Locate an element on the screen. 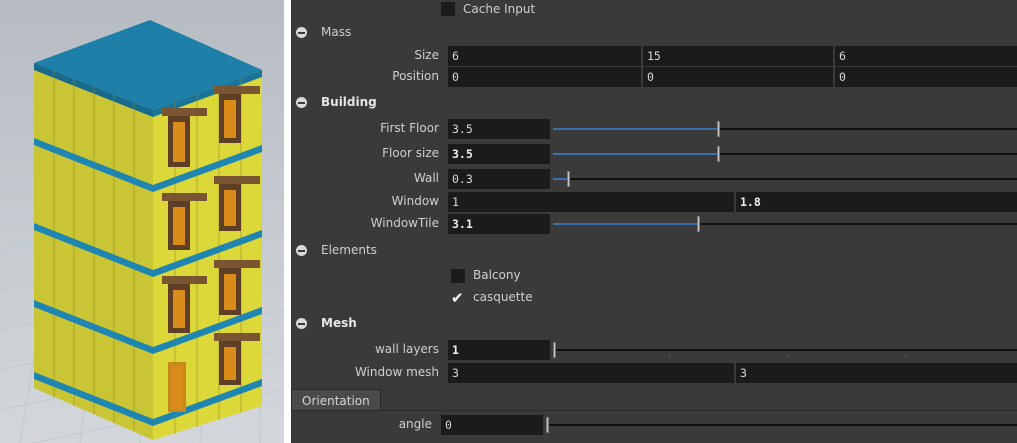 Image resolution: width=1017 pixels, height=443 pixels. mass-position-row: Position 0 0 0 is located at coordinates (654, 77).